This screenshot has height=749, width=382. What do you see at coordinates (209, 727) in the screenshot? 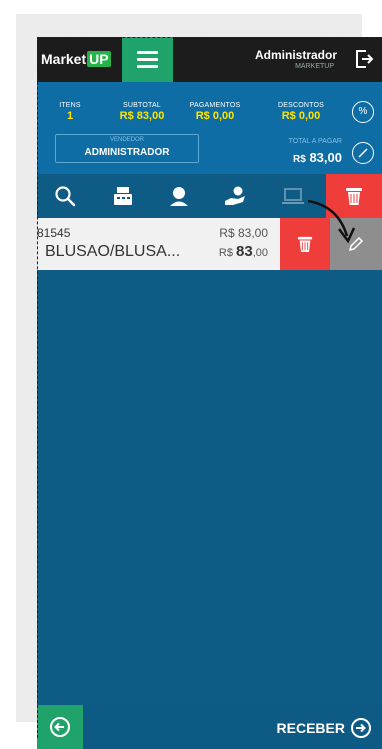
I see `app-footer: RECEBER` at bounding box center [209, 727].